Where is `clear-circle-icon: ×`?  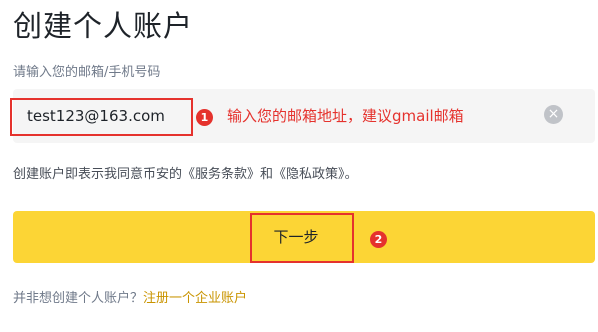
clear-circle-icon: × is located at coordinates (553, 114).